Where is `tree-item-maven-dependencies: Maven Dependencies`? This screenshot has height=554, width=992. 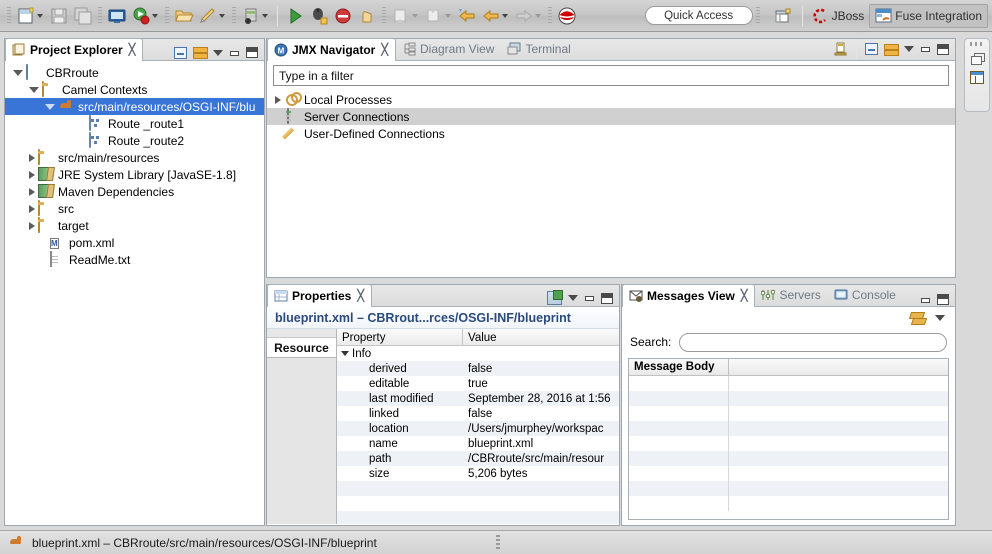 tree-item-maven-dependencies: Maven Dependencies is located at coordinates (134, 191).